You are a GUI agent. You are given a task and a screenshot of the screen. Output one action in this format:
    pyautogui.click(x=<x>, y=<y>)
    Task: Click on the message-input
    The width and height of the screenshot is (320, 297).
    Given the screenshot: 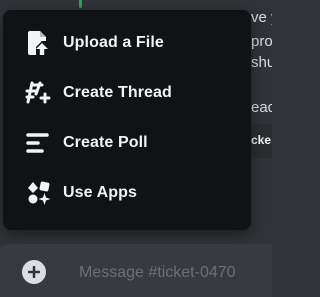 What is the action you would take?
    pyautogui.click(x=175, y=273)
    